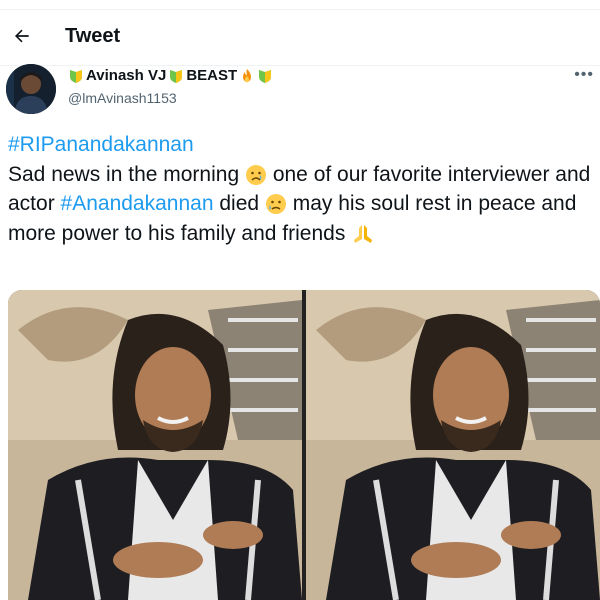 The image size is (600, 600). Describe the element at coordinates (137, 203) in the screenshot. I see `hashtag-anandakannan: #Anandakannan` at that location.